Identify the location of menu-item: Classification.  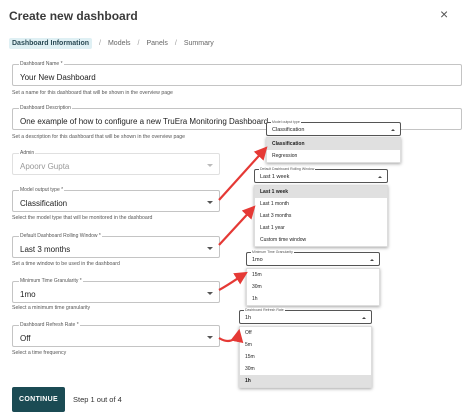
(333, 144).